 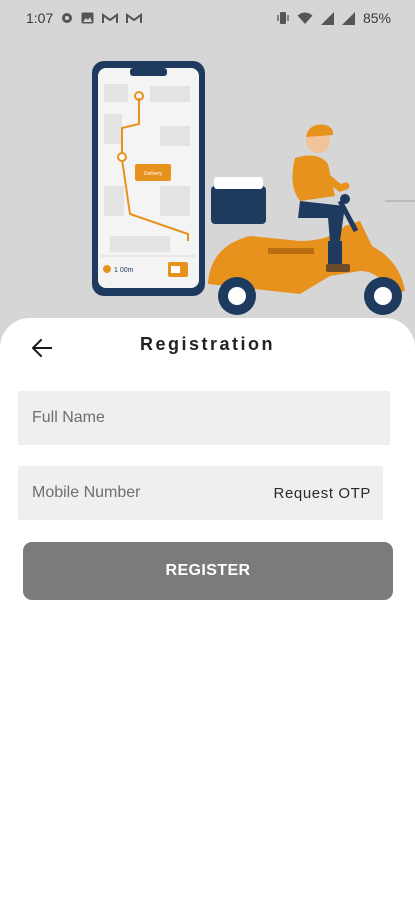 I want to click on full-name-input, so click(x=204, y=418).